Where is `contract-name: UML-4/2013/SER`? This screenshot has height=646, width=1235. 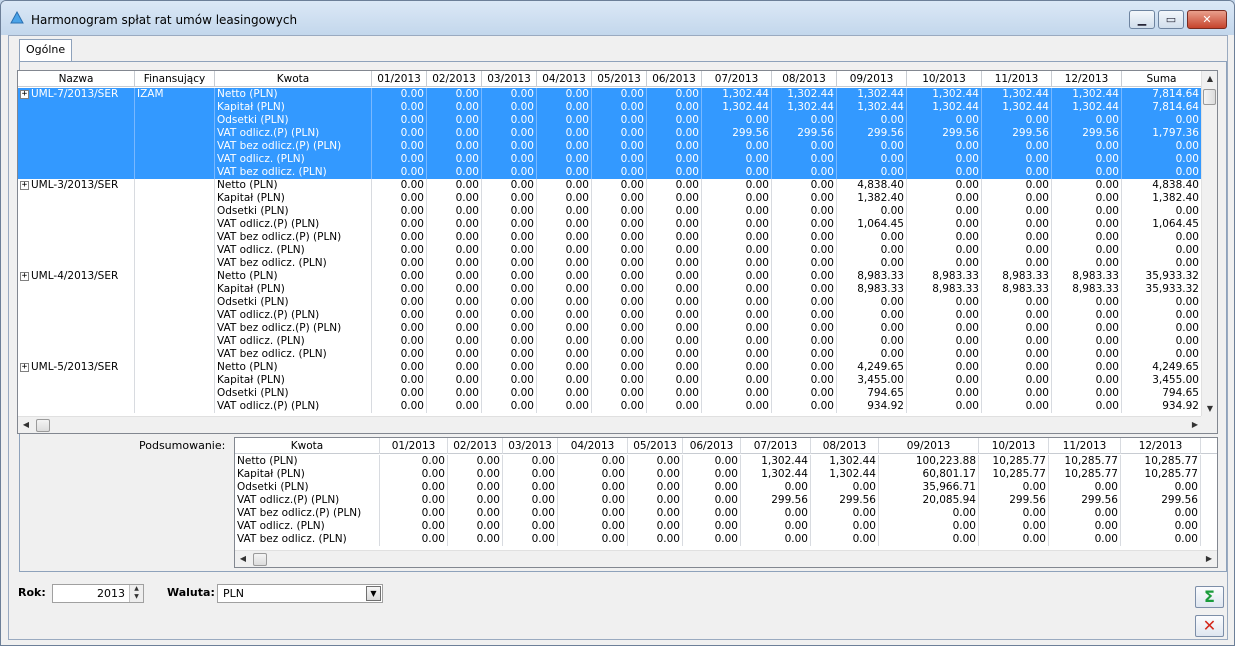
contract-name: UML-4/2013/SER is located at coordinates (74, 276).